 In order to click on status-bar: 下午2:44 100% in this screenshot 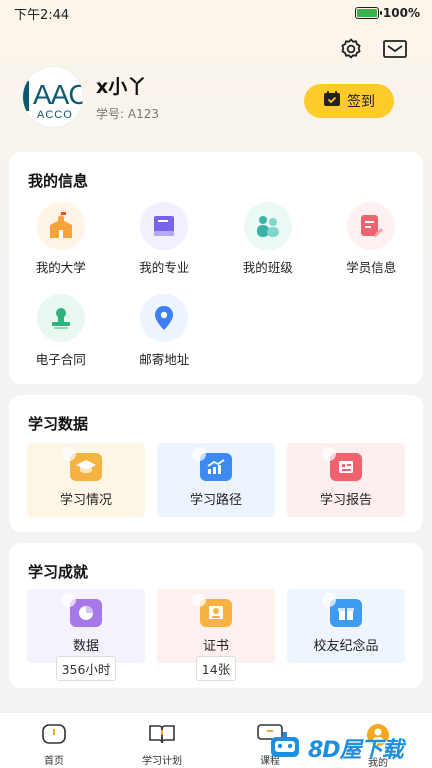, I will do `click(216, 13)`.